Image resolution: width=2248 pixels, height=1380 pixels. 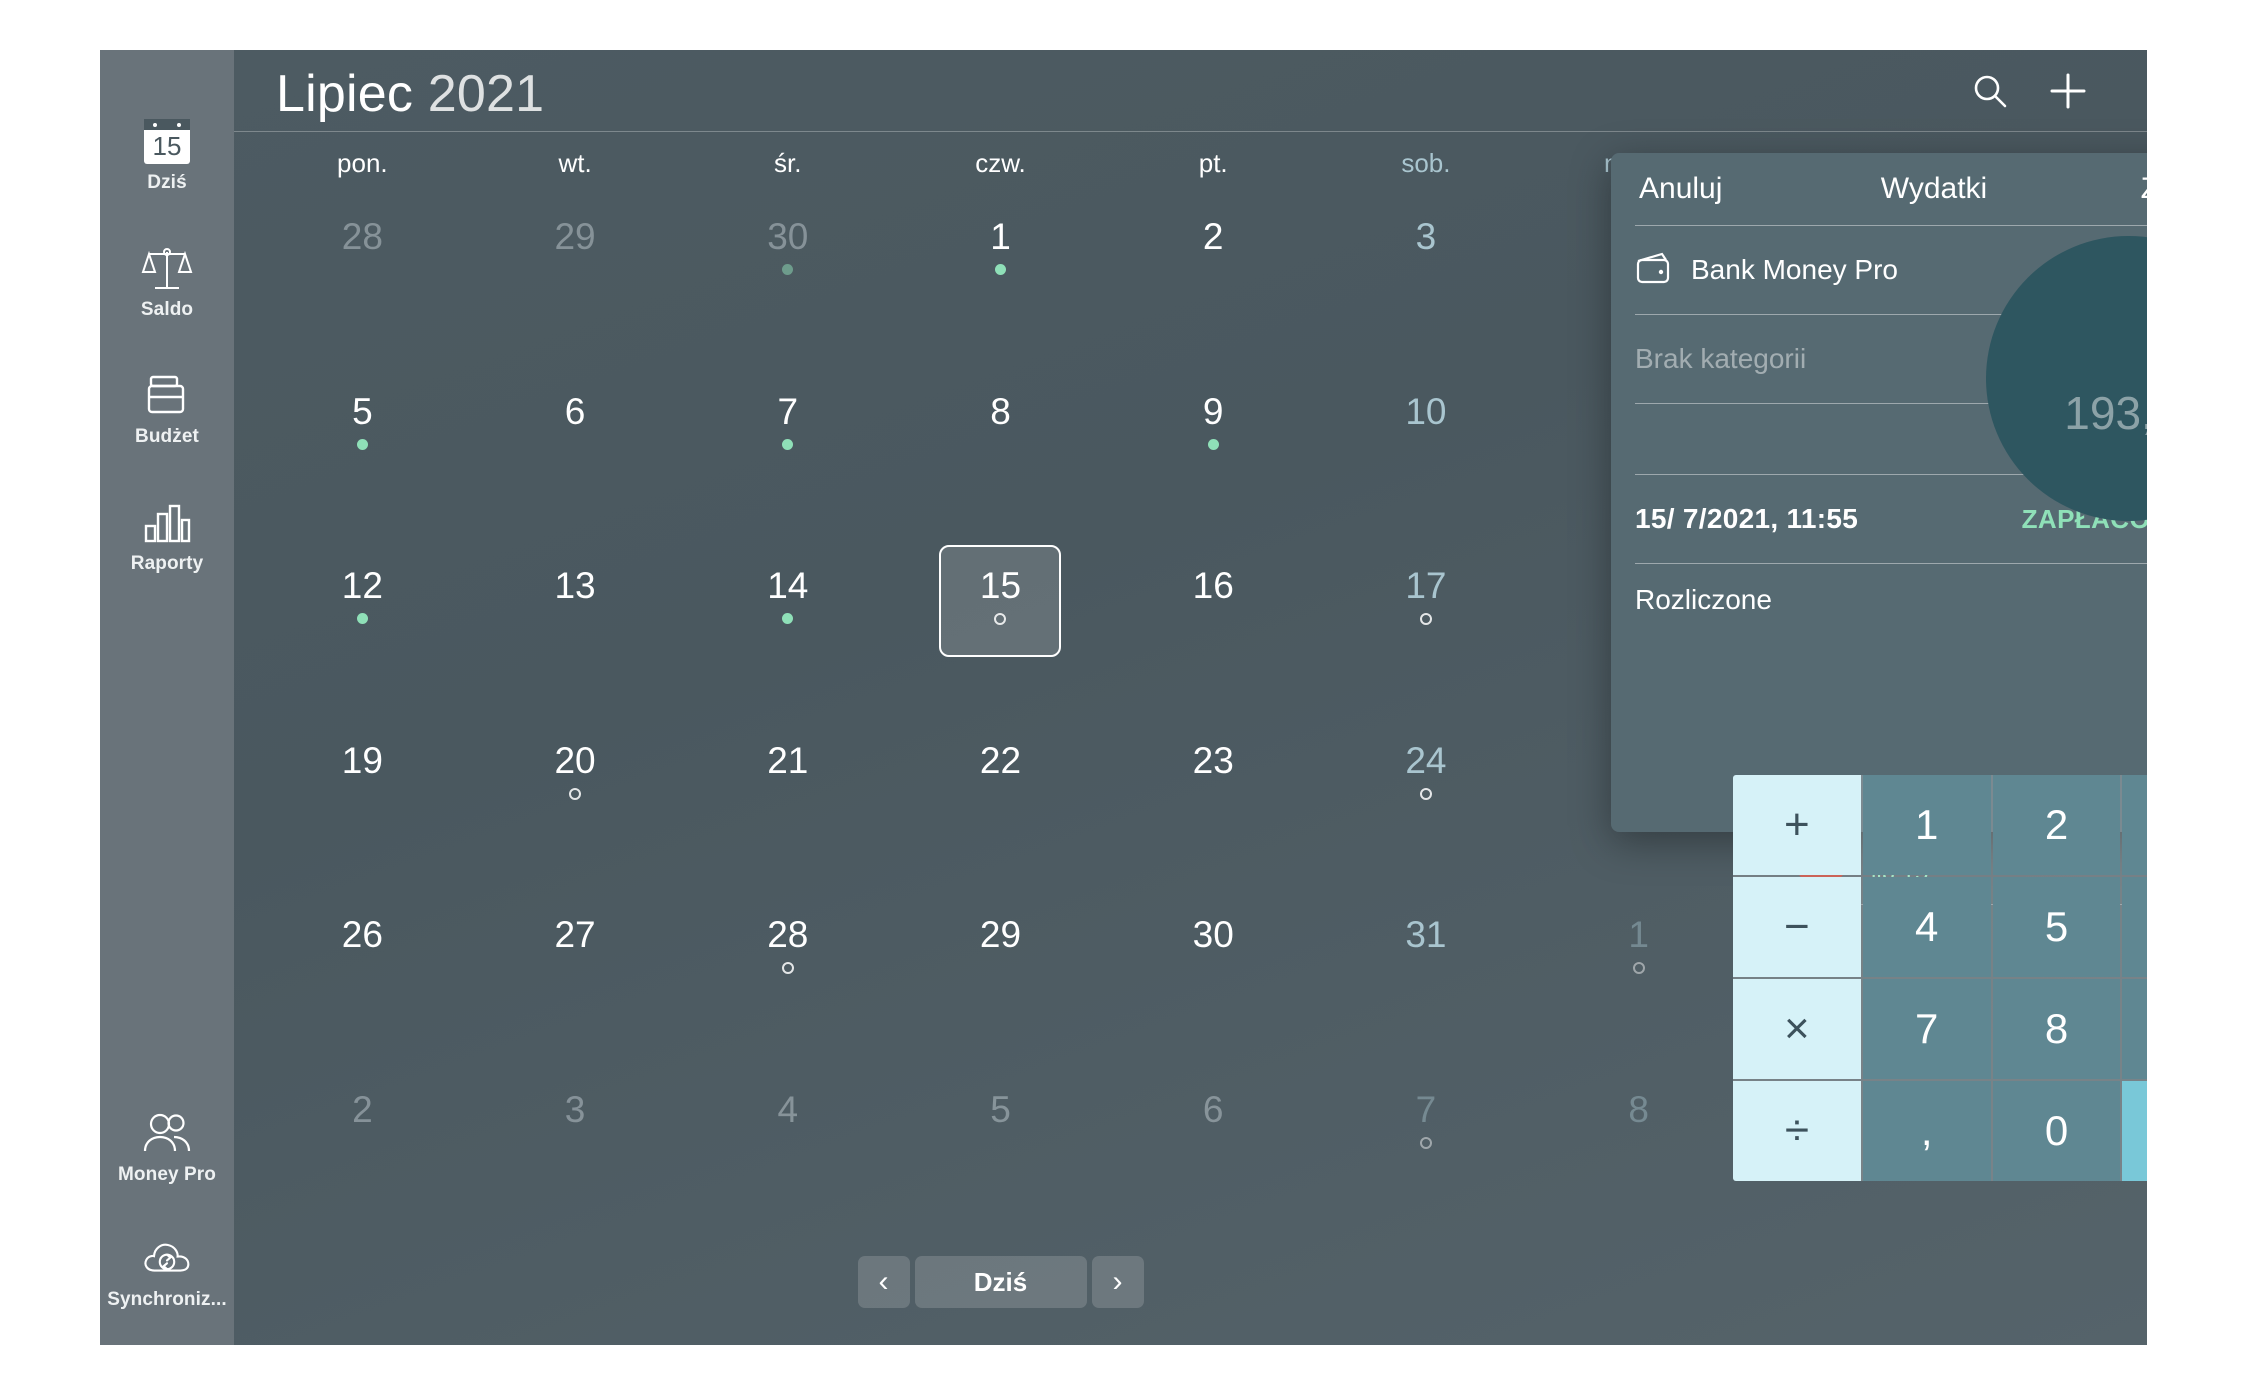 I want to click on keypad-key: 0, so click(x=2056, y=1131).